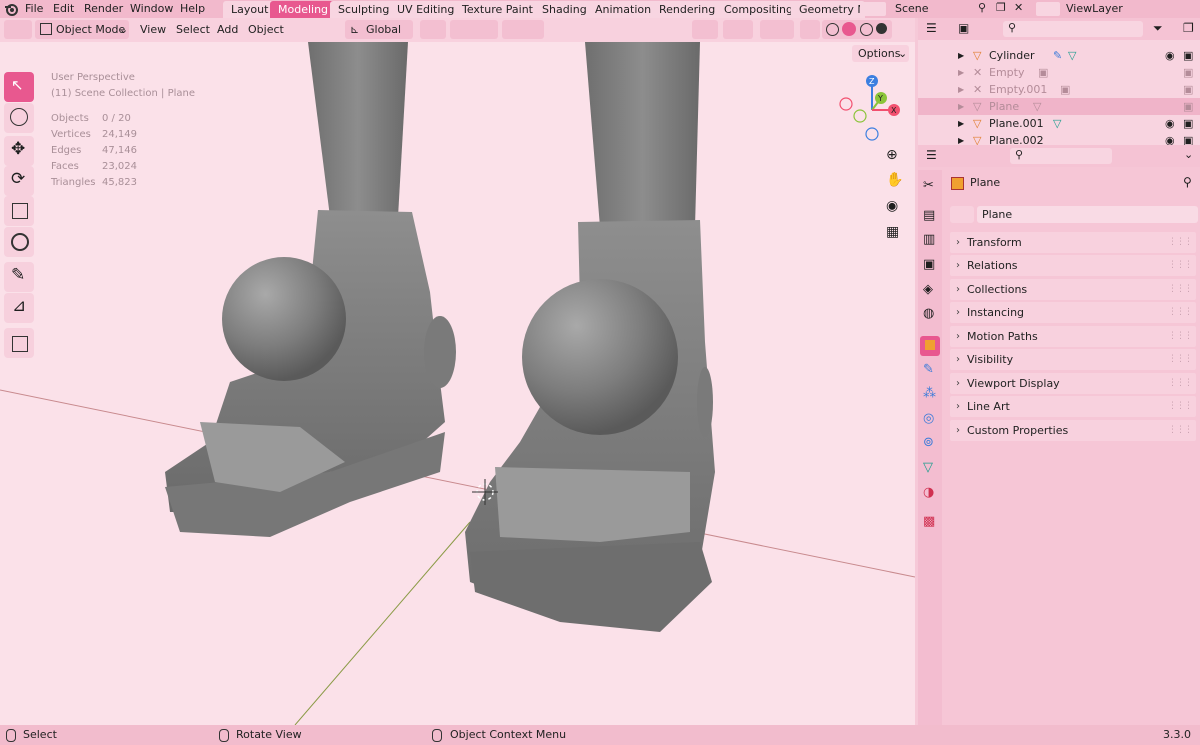 The image size is (1200, 745). I want to click on blender-logo-icon, so click(11, 9).